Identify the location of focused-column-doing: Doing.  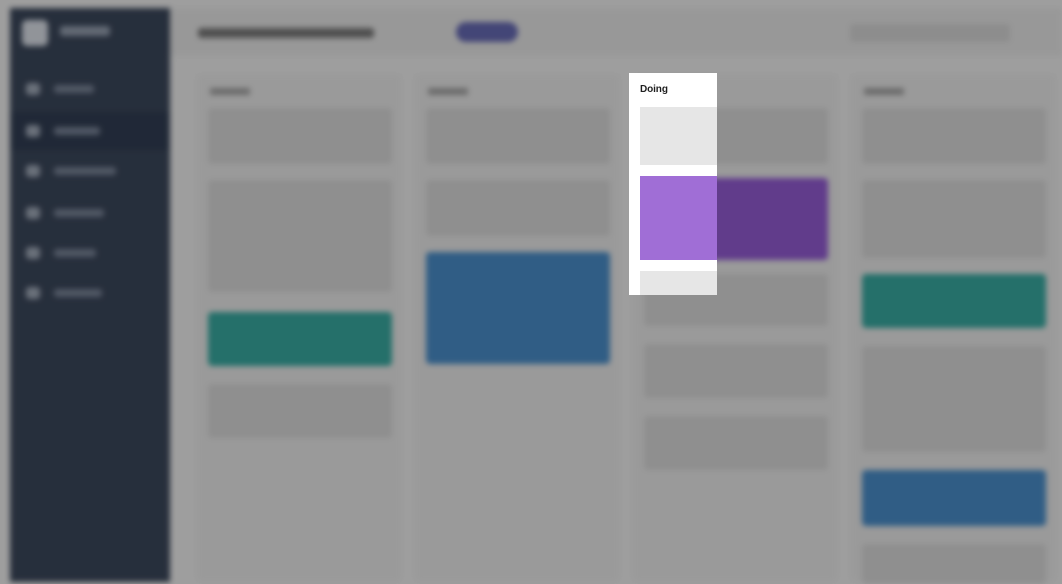
(673, 184).